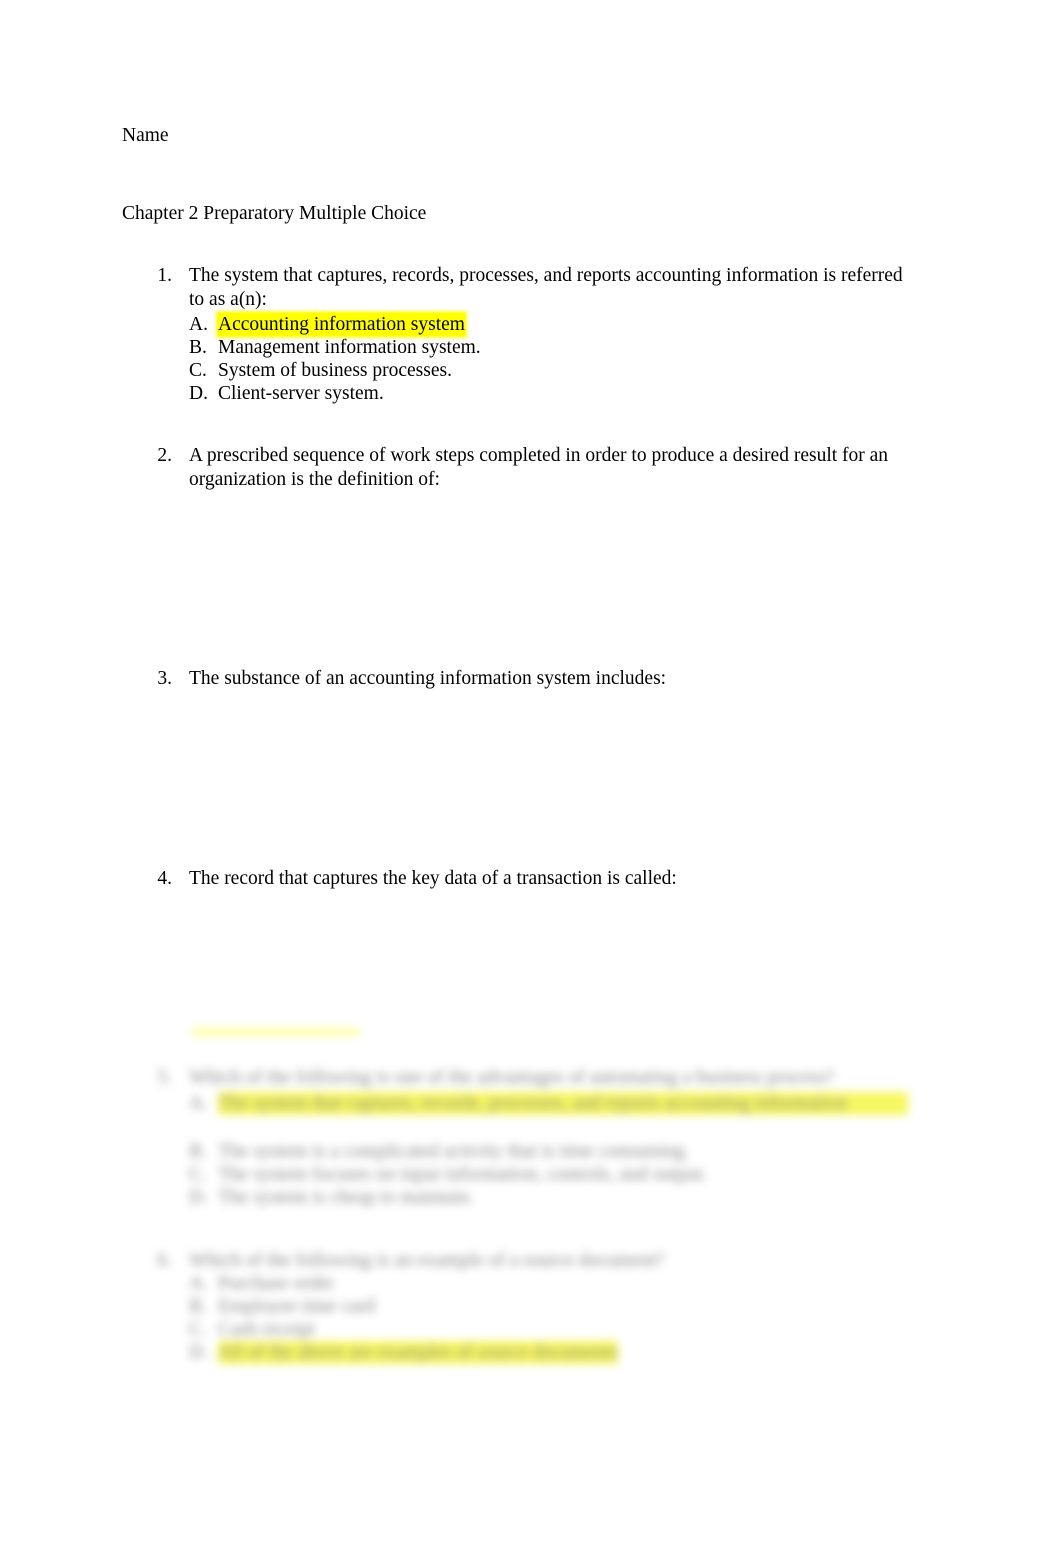 This screenshot has height=1561, width=1062. What do you see at coordinates (341, 324) in the screenshot?
I see `choice-text: Accounting information system` at bounding box center [341, 324].